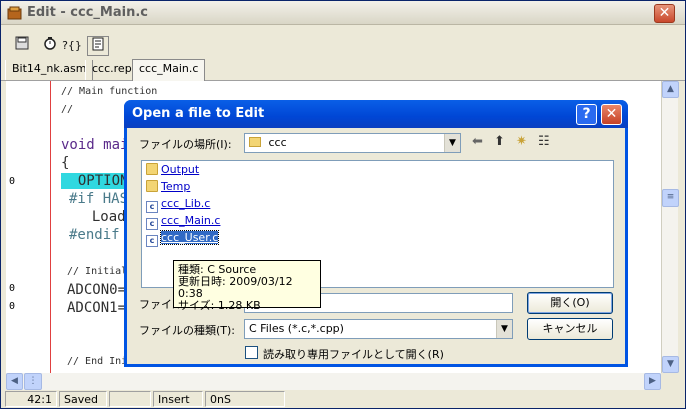 The height and width of the screenshot is (409, 686). I want to click on list-item: c ccc_Lib.c, so click(178, 205).